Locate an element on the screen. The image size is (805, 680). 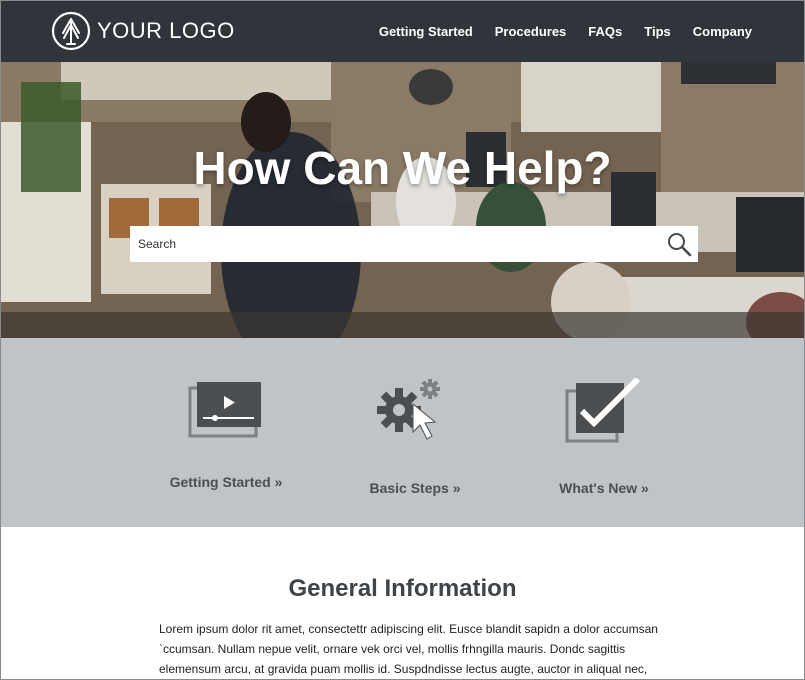
feature-basic-steps: Basic Steps » is located at coordinates (415, 437).